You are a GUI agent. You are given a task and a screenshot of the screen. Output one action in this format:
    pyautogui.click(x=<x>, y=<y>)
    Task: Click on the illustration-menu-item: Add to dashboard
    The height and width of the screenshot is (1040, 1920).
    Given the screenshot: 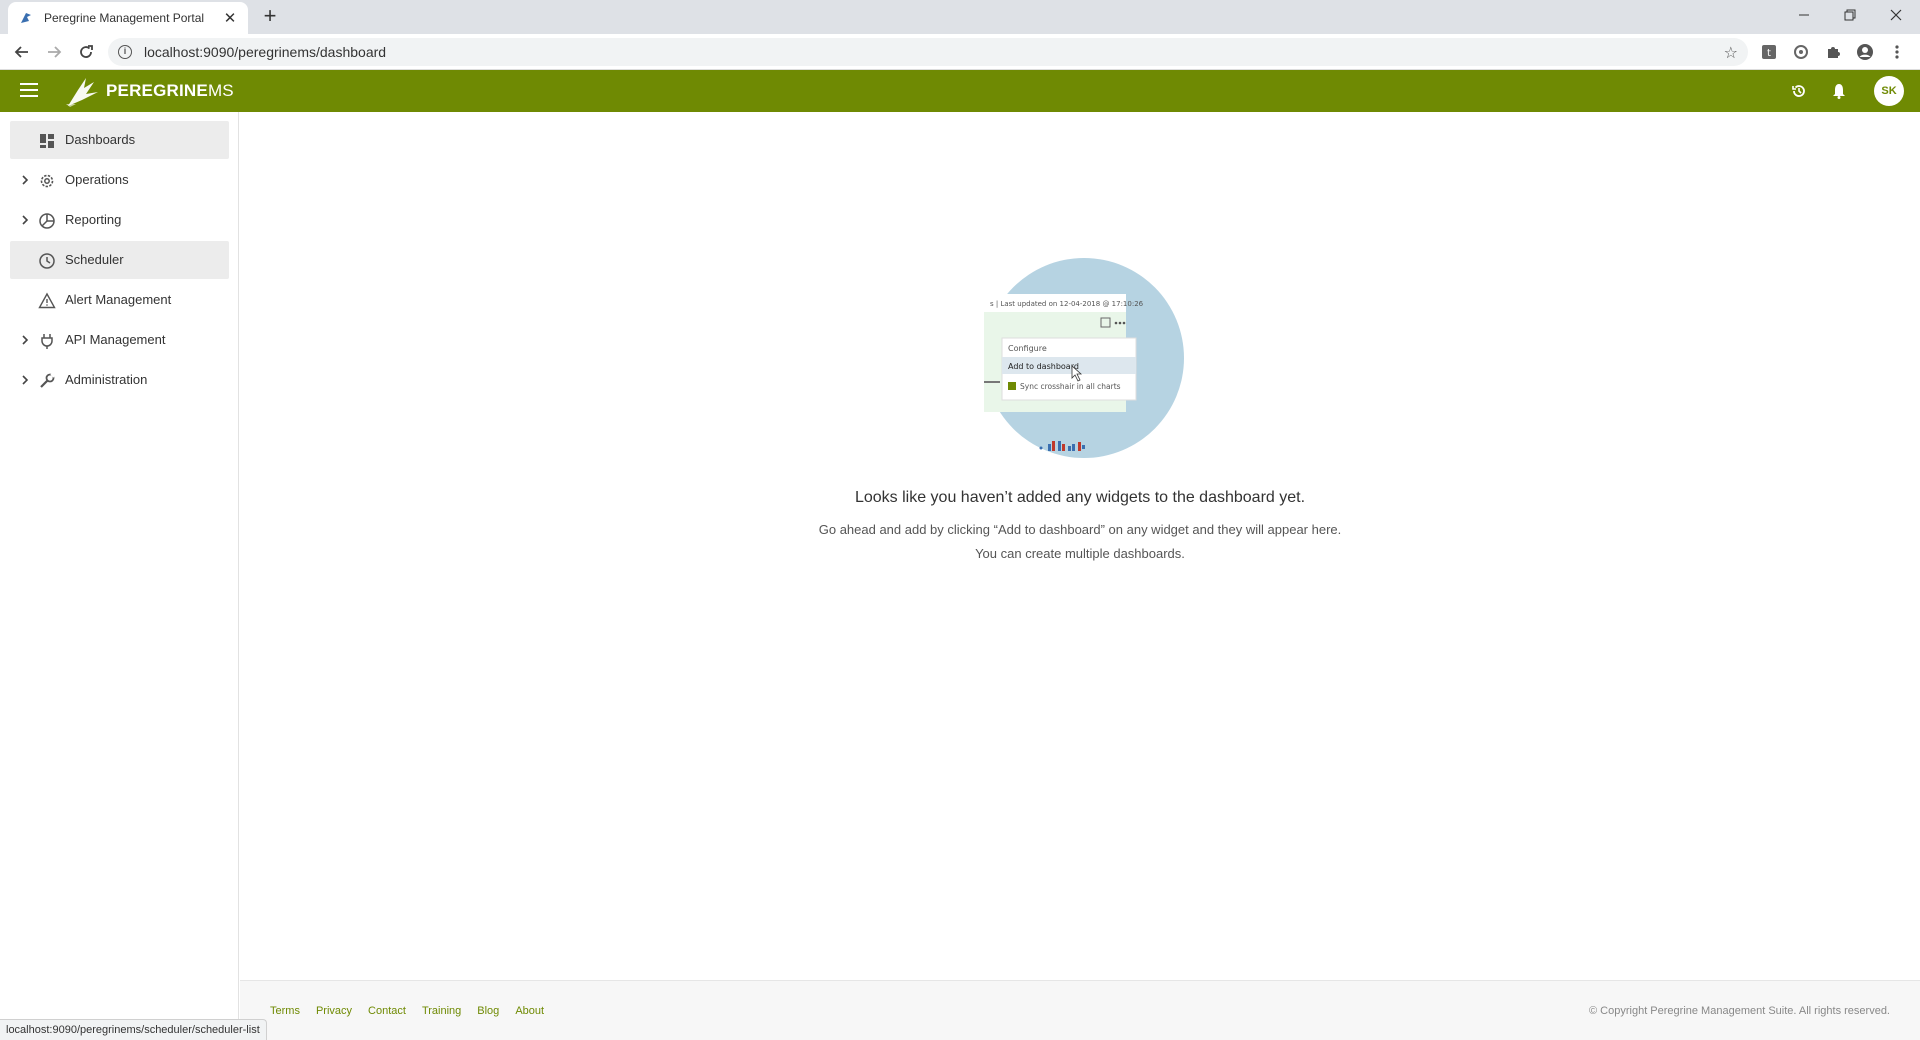 What is the action you would take?
    pyautogui.click(x=1043, y=366)
    